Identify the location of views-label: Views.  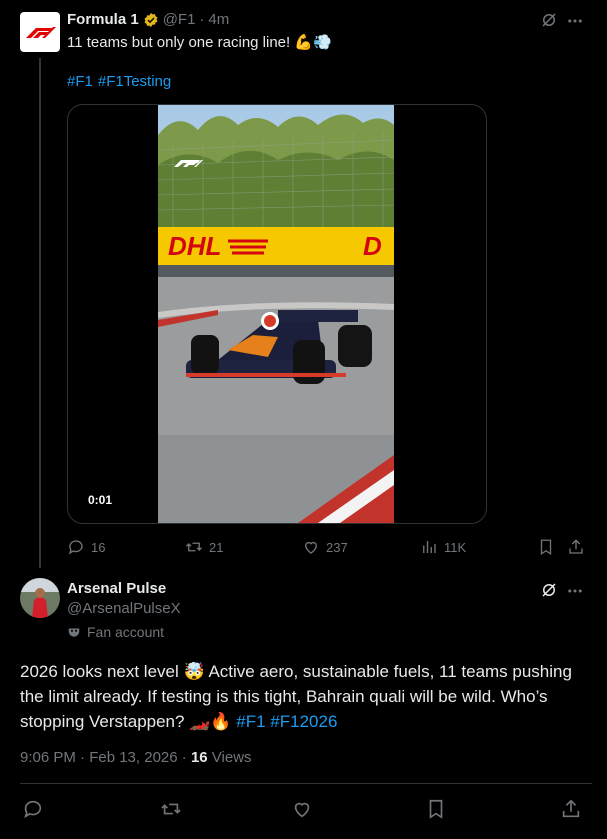
(229, 757).